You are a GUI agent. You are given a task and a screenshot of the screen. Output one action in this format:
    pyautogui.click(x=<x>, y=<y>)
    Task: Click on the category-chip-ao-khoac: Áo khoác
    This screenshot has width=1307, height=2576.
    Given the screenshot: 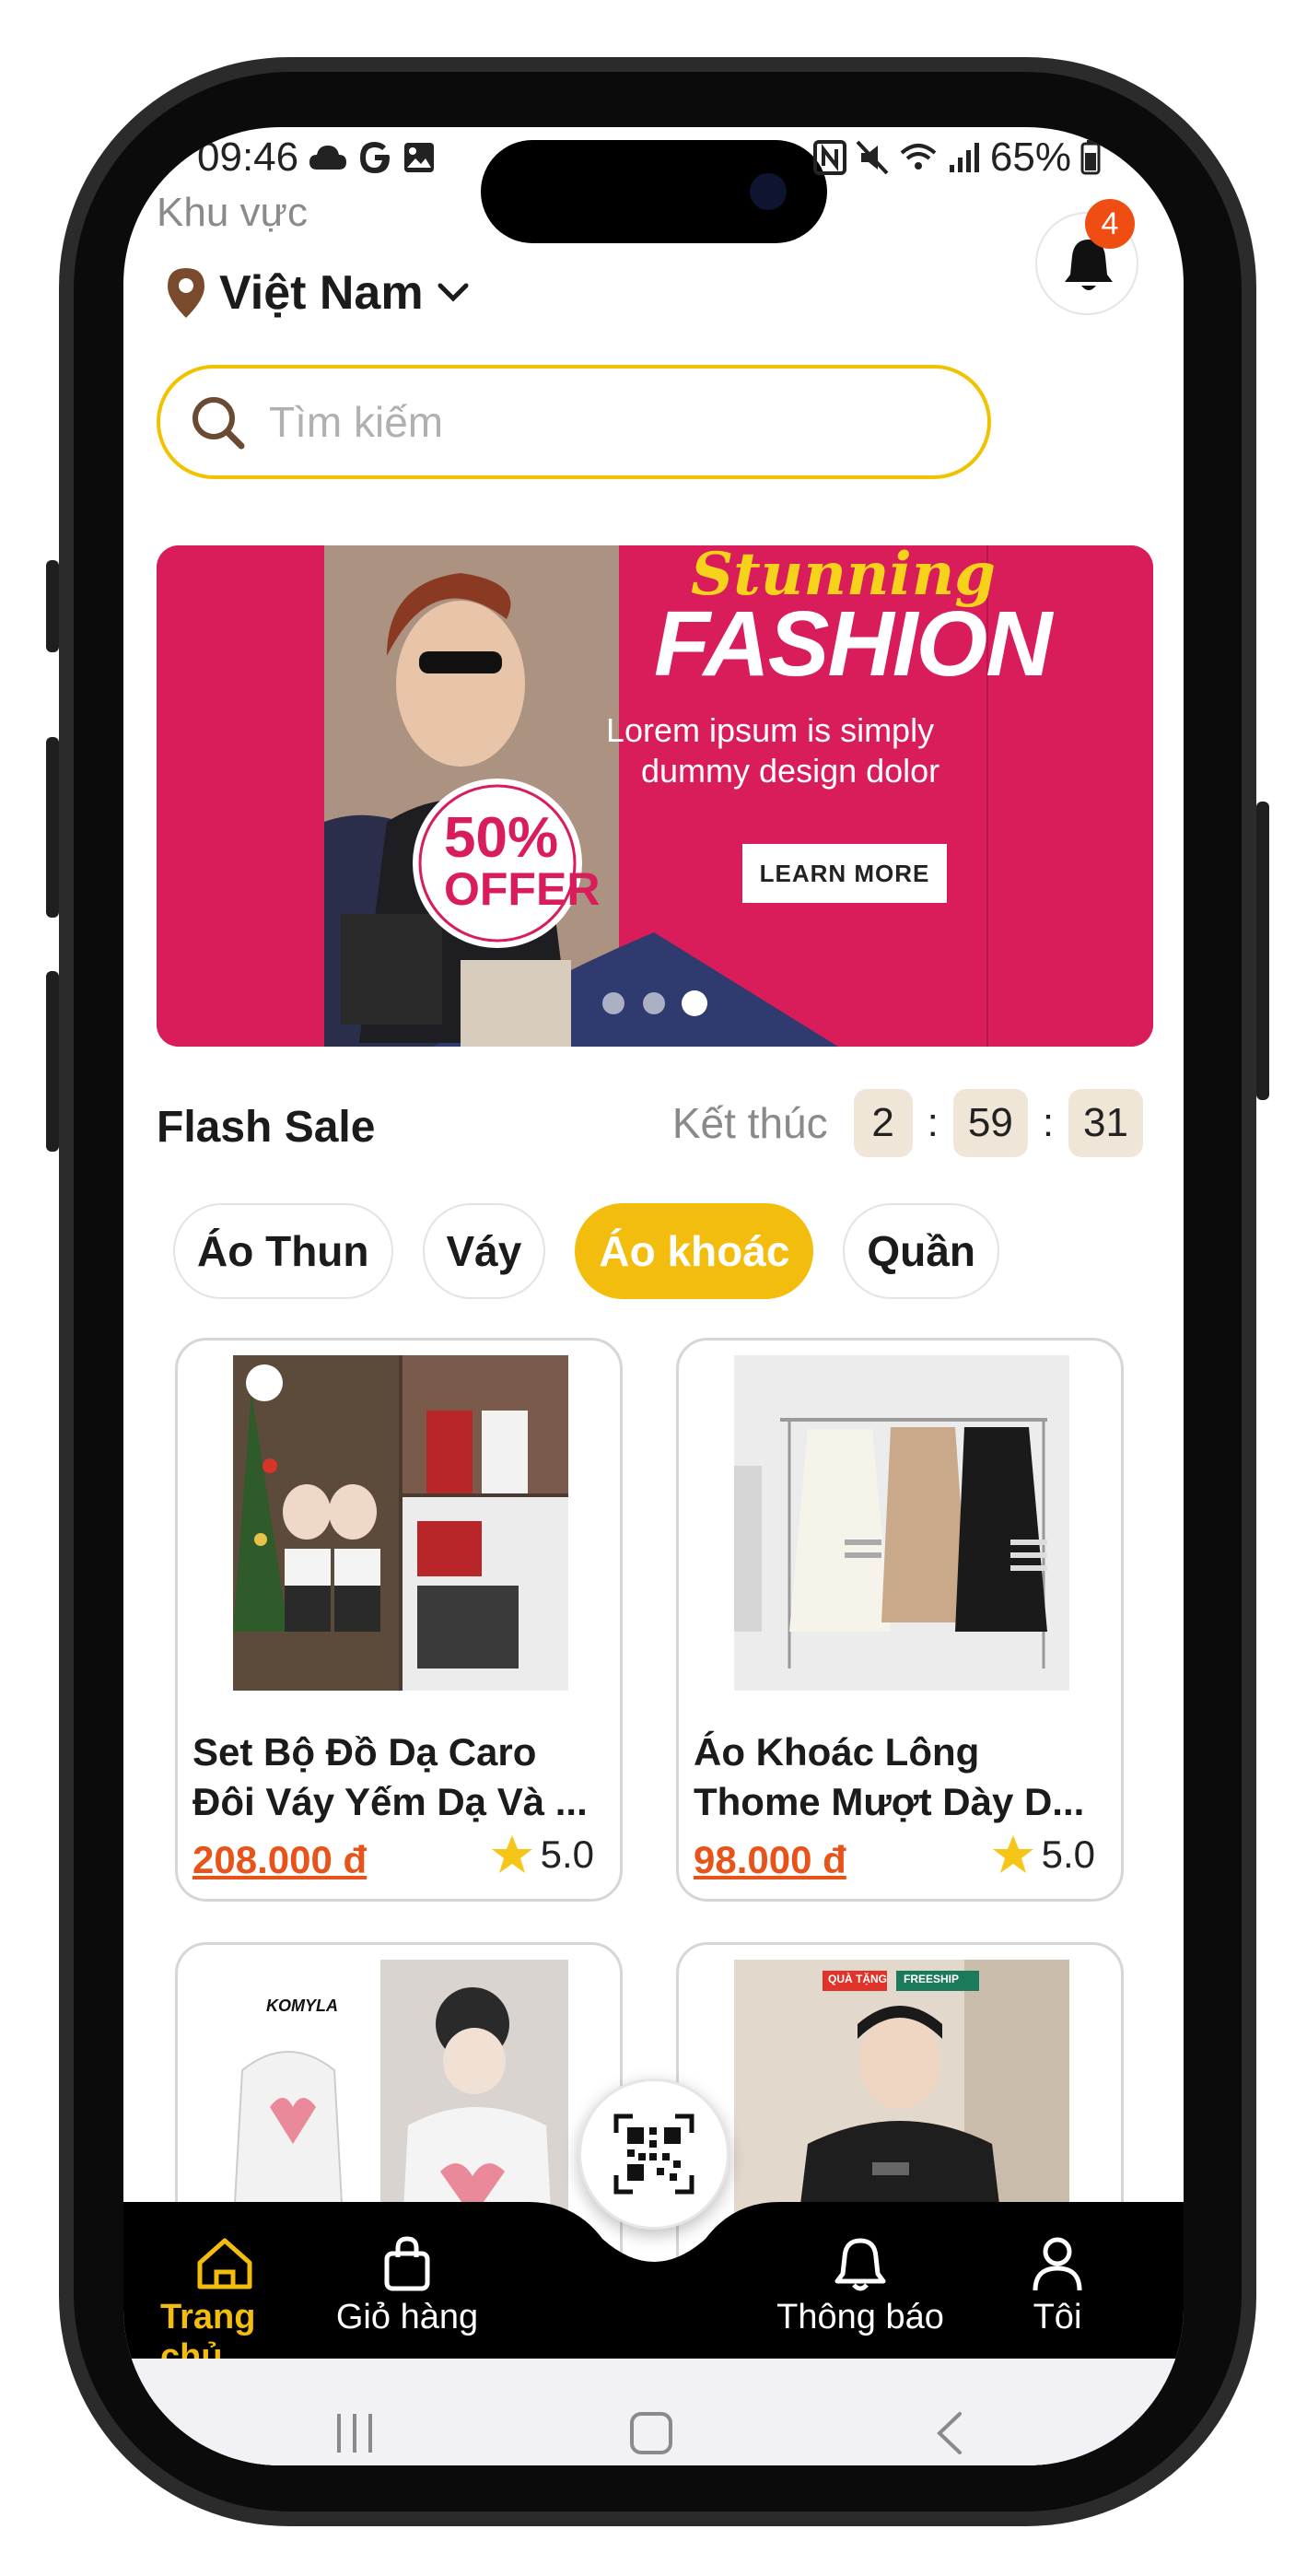 What is the action you would take?
    pyautogui.click(x=694, y=1251)
    